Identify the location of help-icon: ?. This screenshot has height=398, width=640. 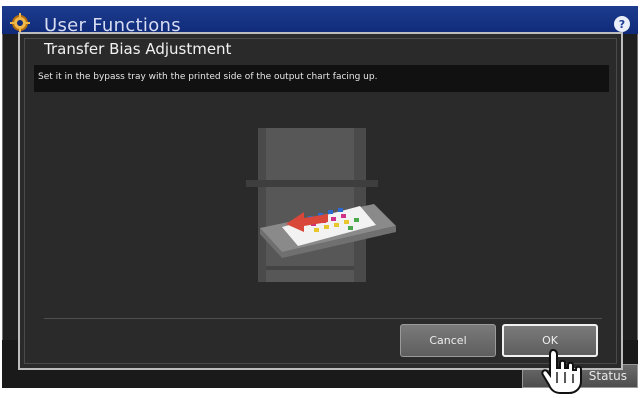
(622, 24).